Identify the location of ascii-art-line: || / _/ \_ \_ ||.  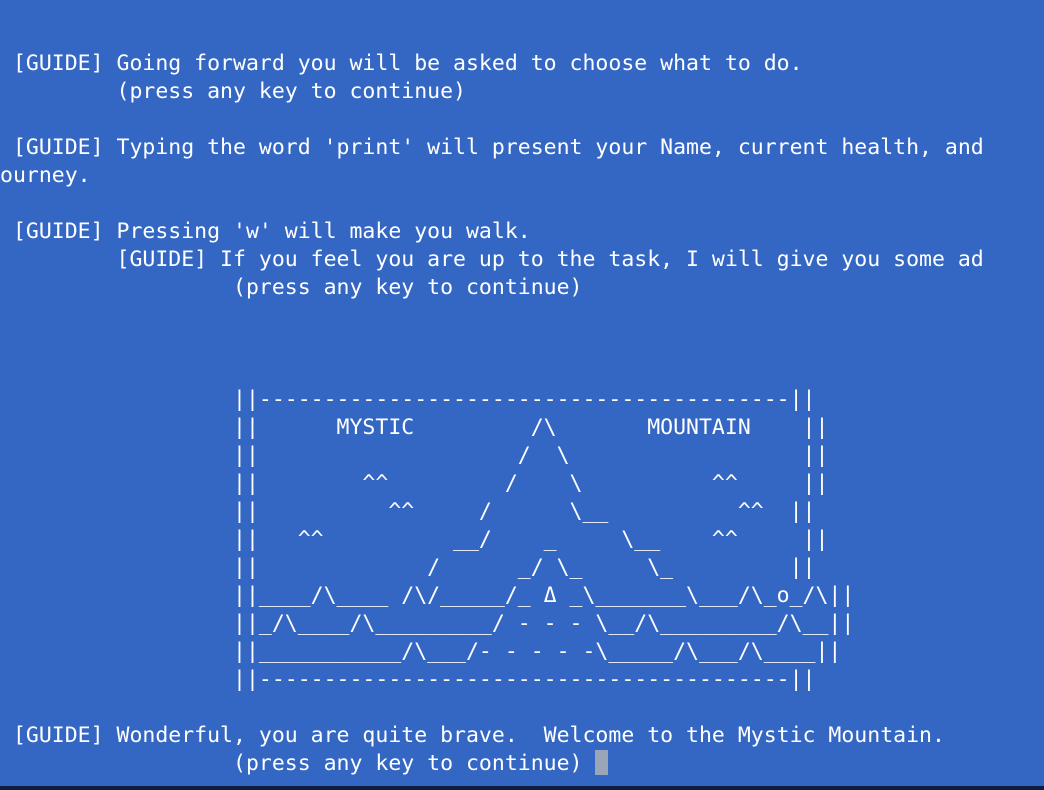
(408, 567).